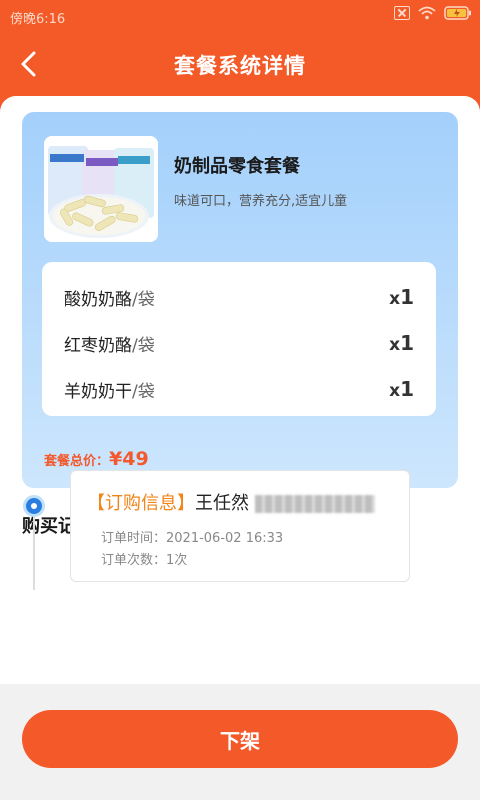 The image size is (480, 800). I want to click on battery-charging-icon, so click(458, 13).